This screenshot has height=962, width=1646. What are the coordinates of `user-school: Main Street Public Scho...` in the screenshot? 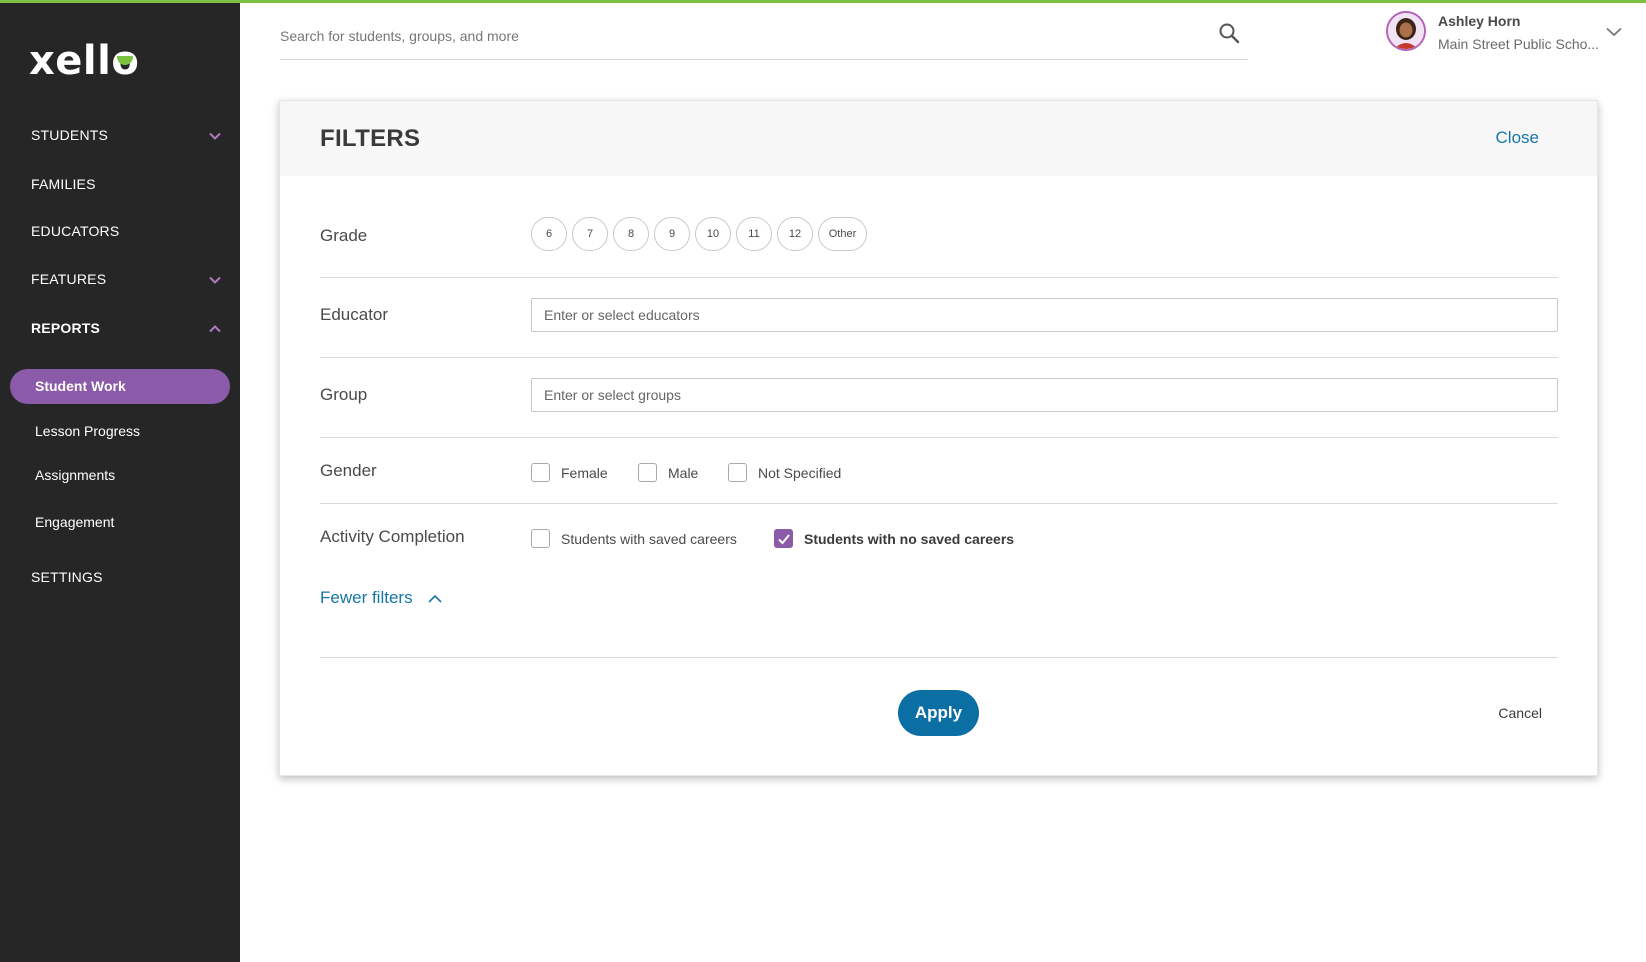 It's located at (1519, 44).